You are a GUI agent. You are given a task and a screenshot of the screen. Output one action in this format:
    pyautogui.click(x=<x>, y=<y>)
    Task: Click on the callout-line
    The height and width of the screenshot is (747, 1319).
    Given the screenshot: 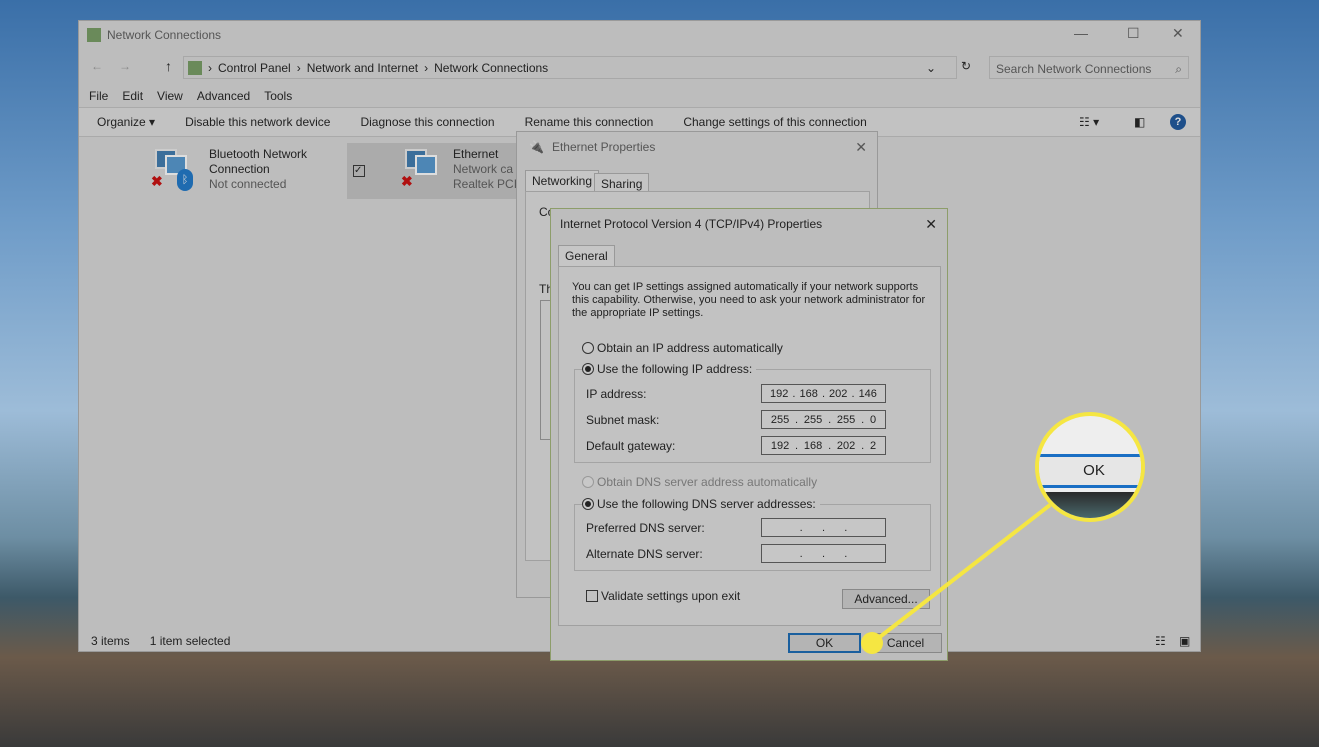 What is the action you would take?
    pyautogui.click(x=956, y=578)
    